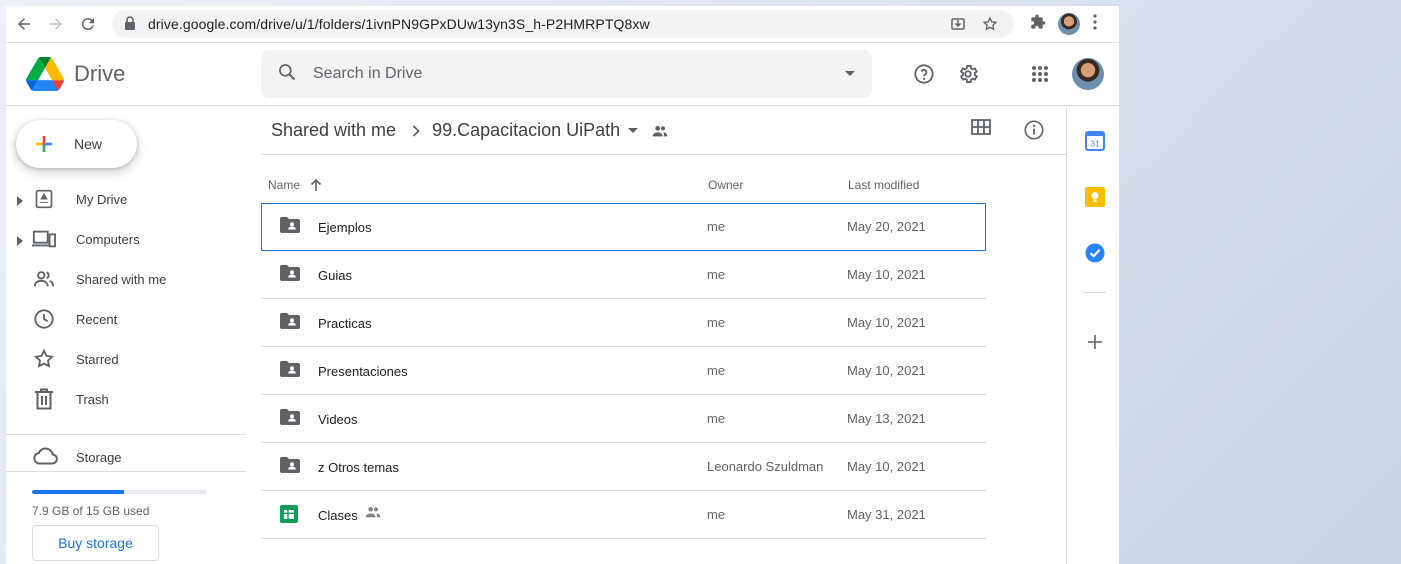 This screenshot has width=1401, height=564. I want to click on sidebar-divider, so click(126, 434).